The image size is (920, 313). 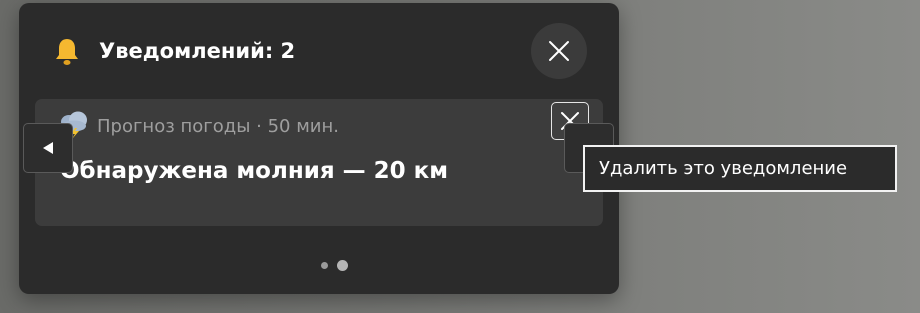 What do you see at coordinates (197, 51) in the screenshot?
I see `panel-title: Уведомлений: 2` at bounding box center [197, 51].